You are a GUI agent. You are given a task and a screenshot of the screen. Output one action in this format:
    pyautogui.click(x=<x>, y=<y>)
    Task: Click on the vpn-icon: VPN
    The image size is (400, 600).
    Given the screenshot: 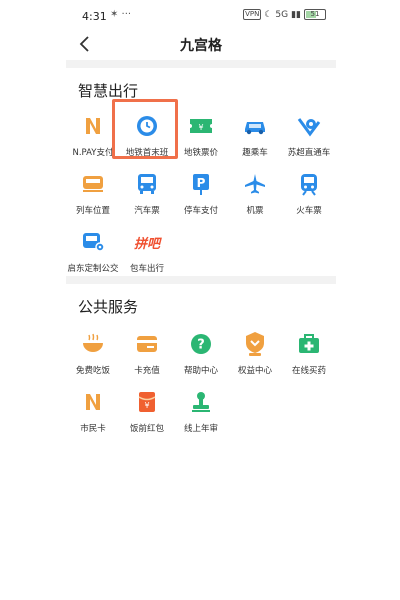 What is the action you would take?
    pyautogui.click(x=252, y=14)
    